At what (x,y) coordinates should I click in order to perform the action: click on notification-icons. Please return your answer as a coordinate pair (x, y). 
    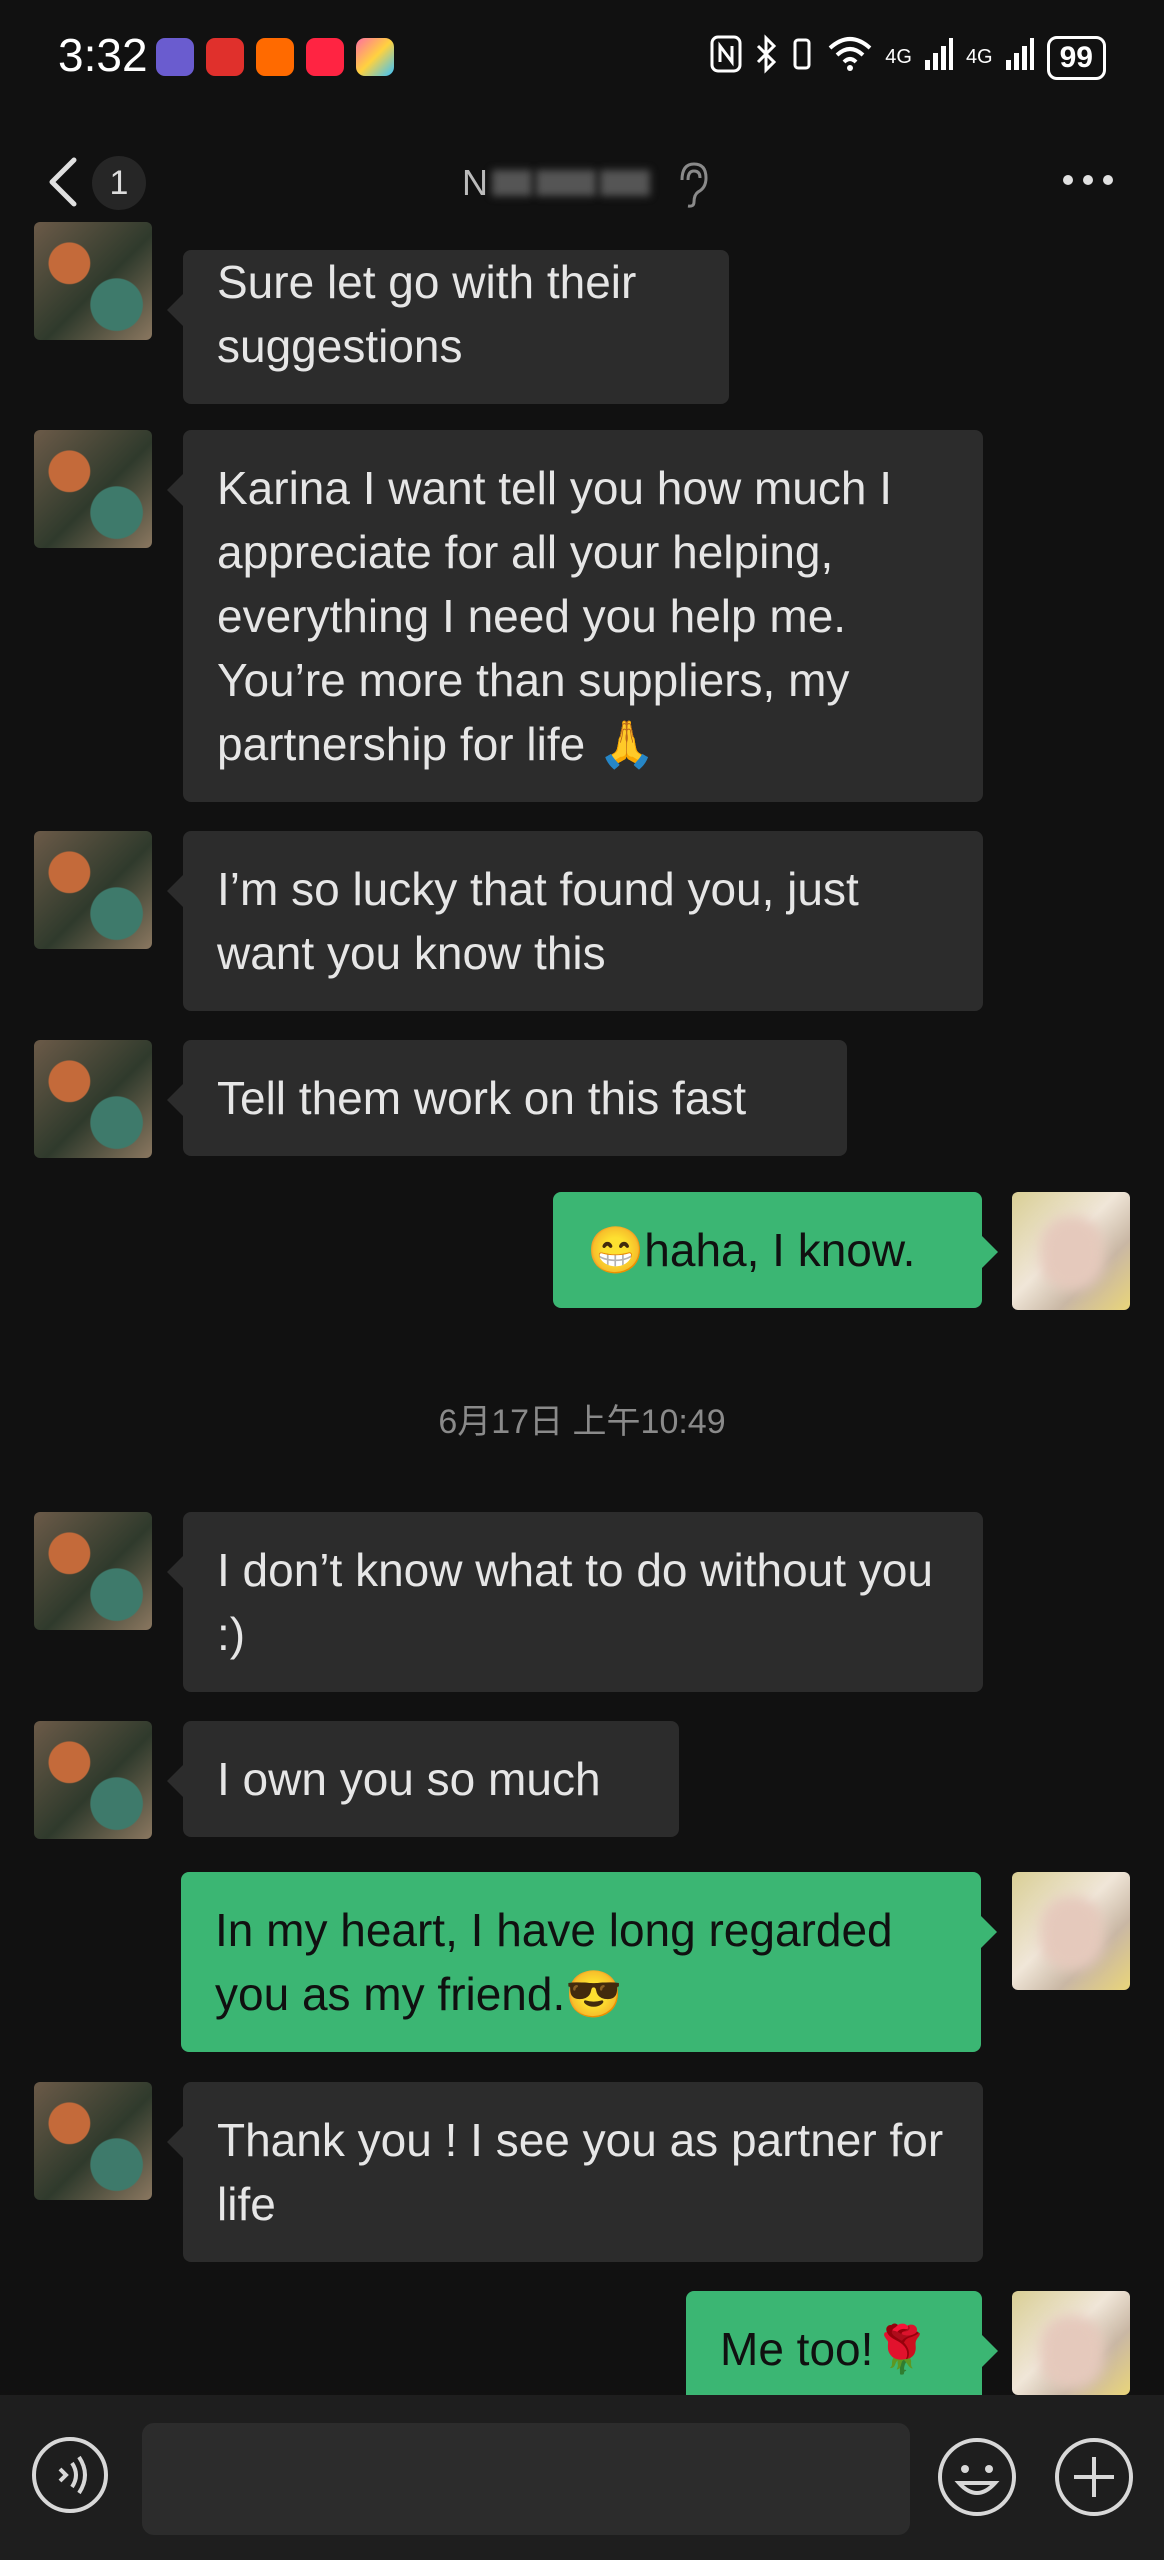
    Looking at the image, I should click on (275, 57).